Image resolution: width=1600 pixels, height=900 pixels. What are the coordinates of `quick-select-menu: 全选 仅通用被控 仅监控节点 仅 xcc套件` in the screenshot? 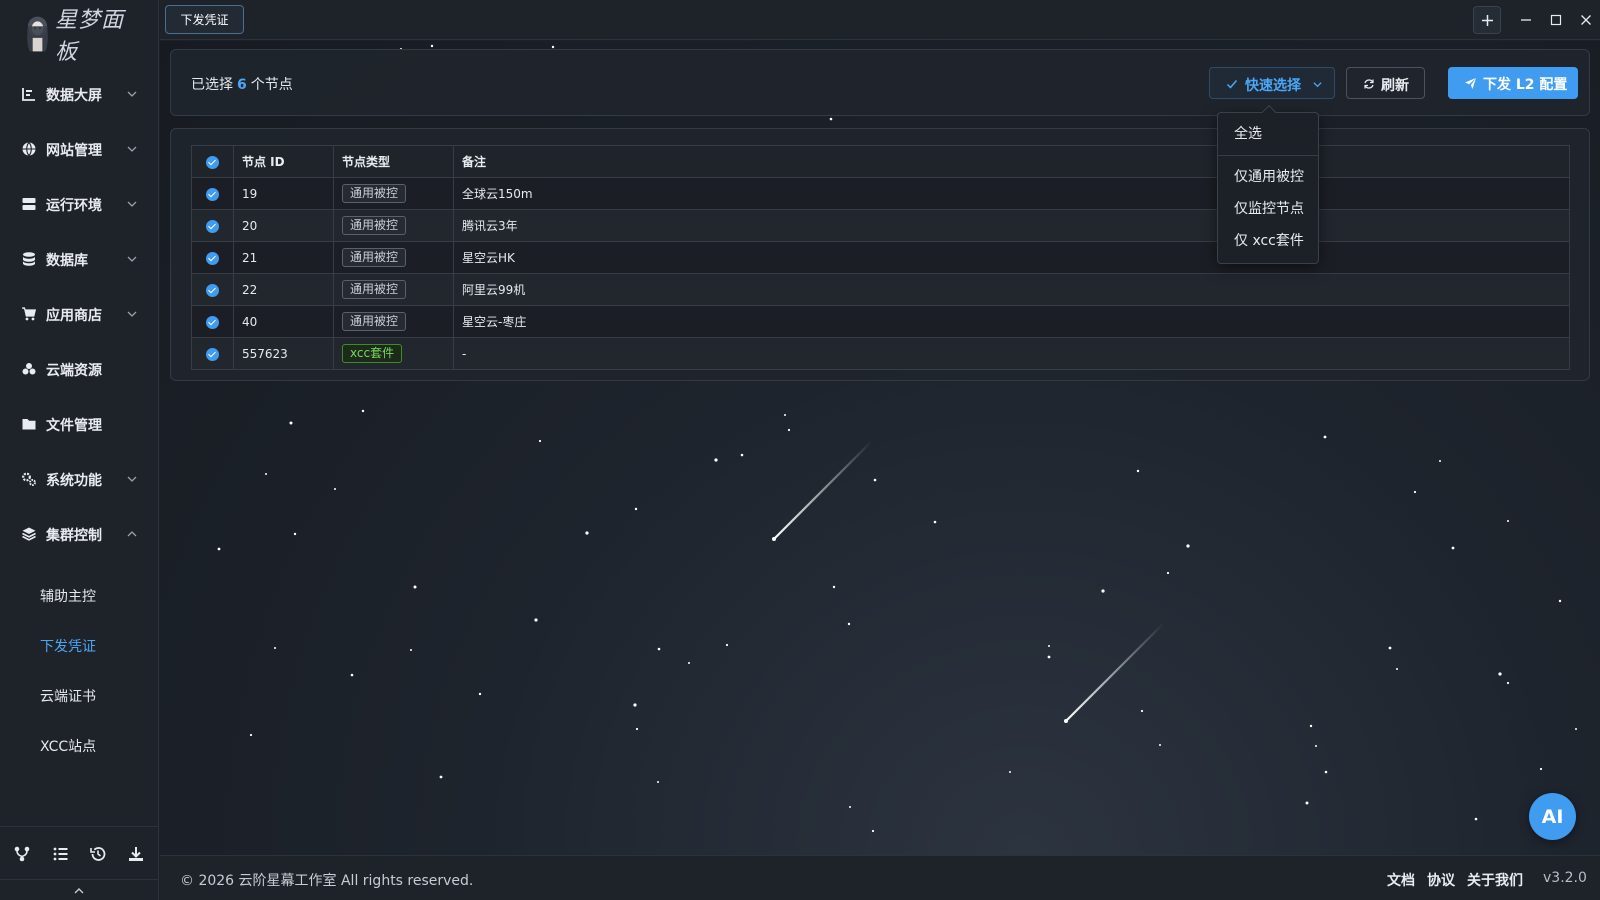 It's located at (1268, 184).